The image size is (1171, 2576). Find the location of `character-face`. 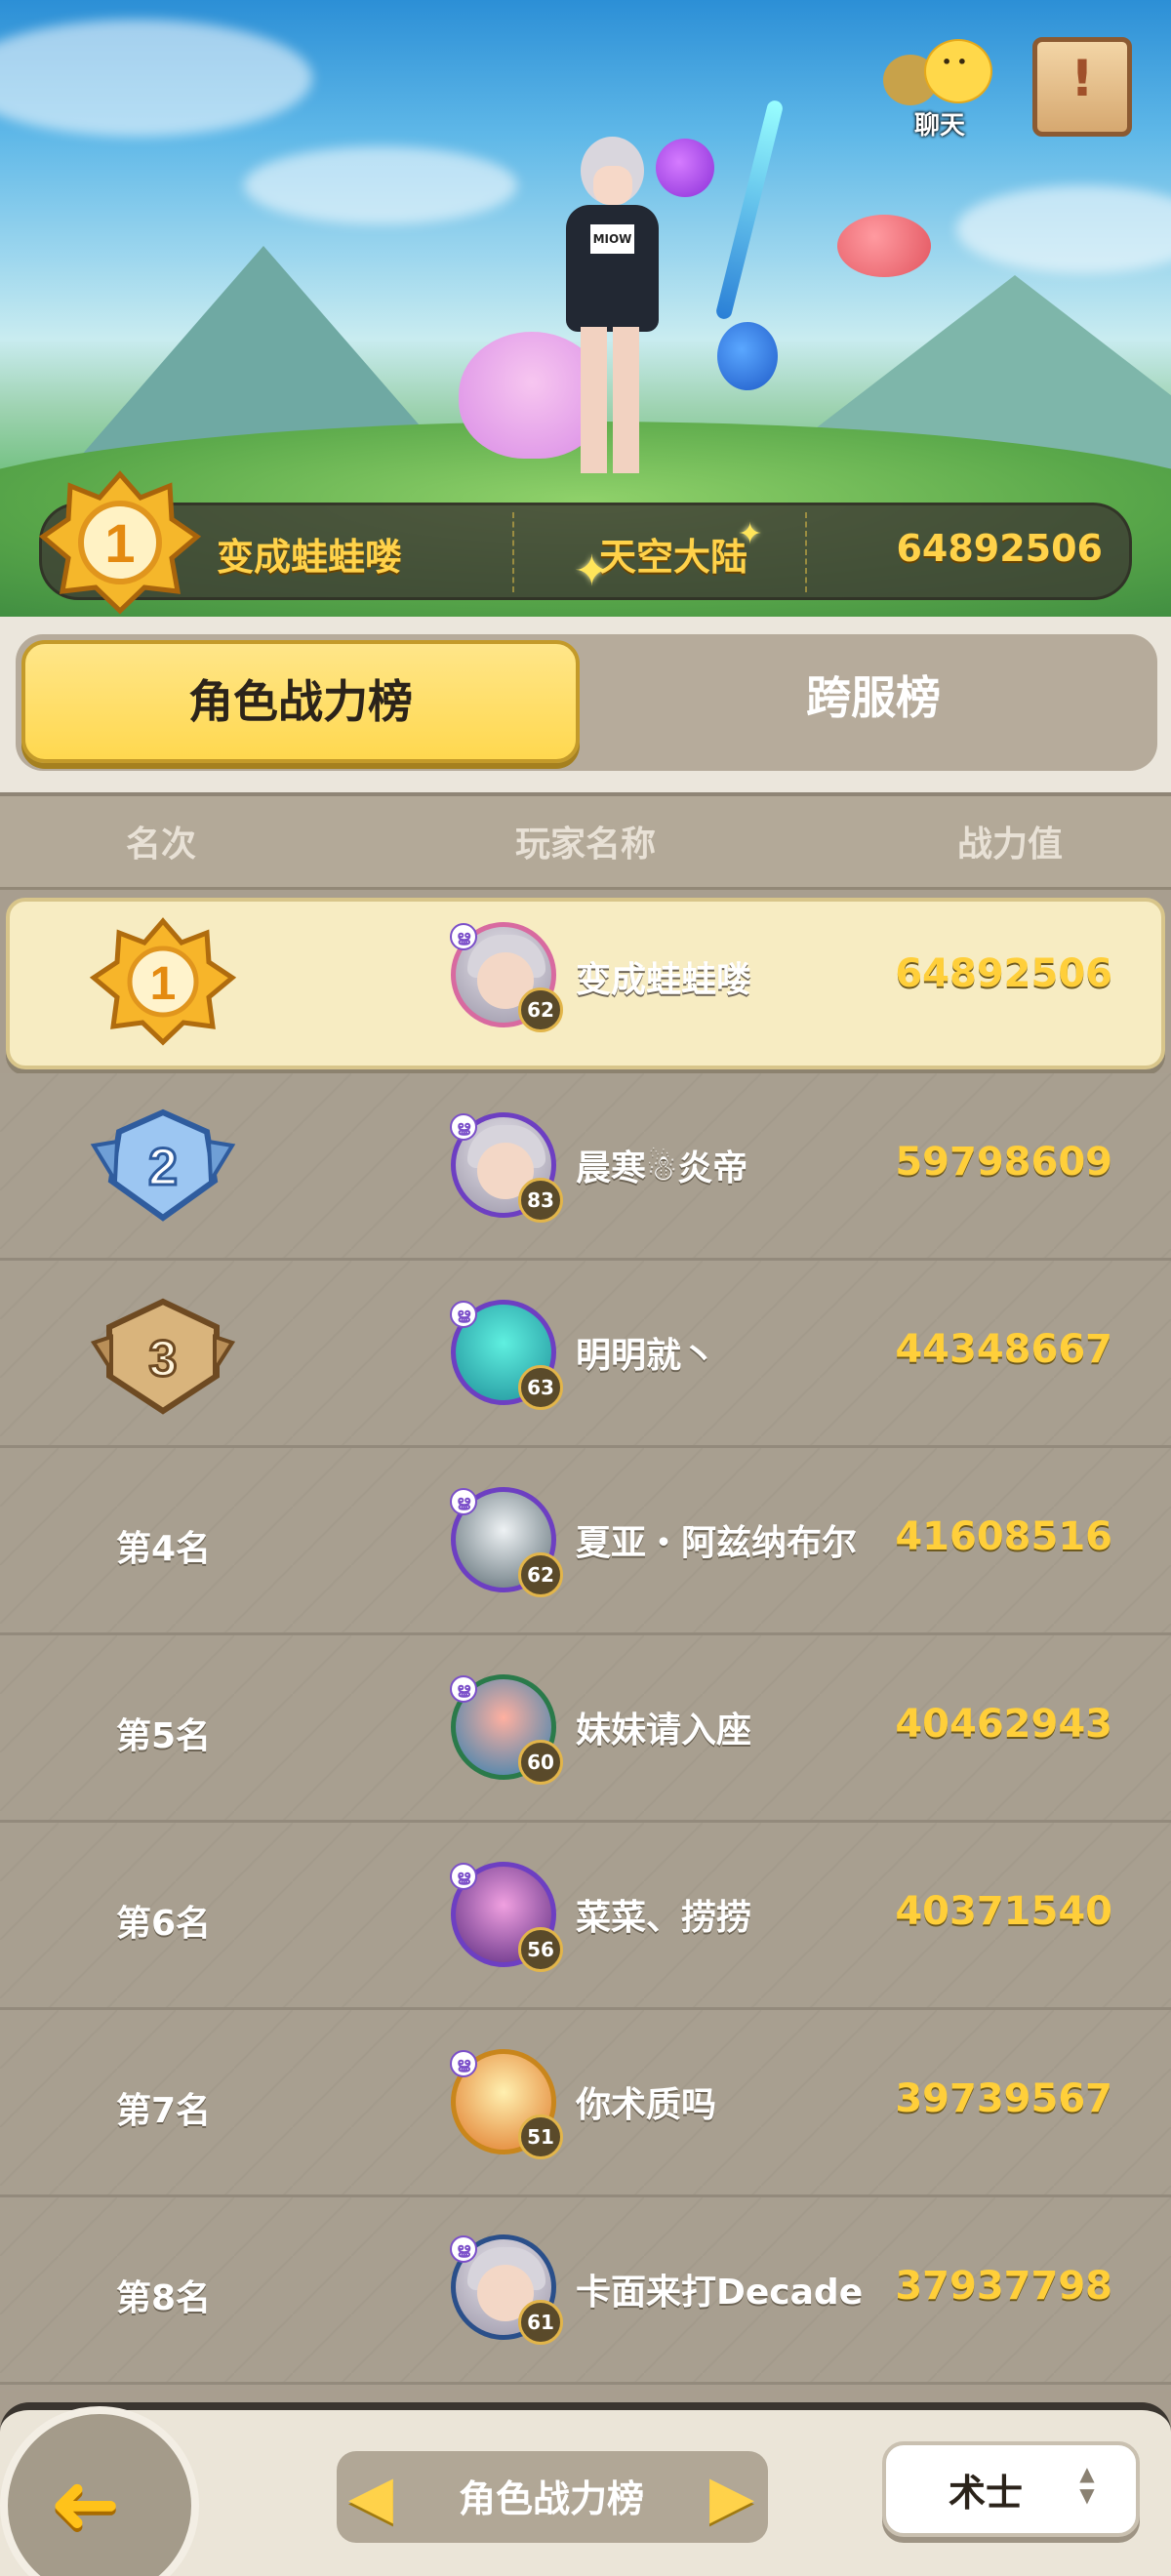

character-face is located at coordinates (612, 185).